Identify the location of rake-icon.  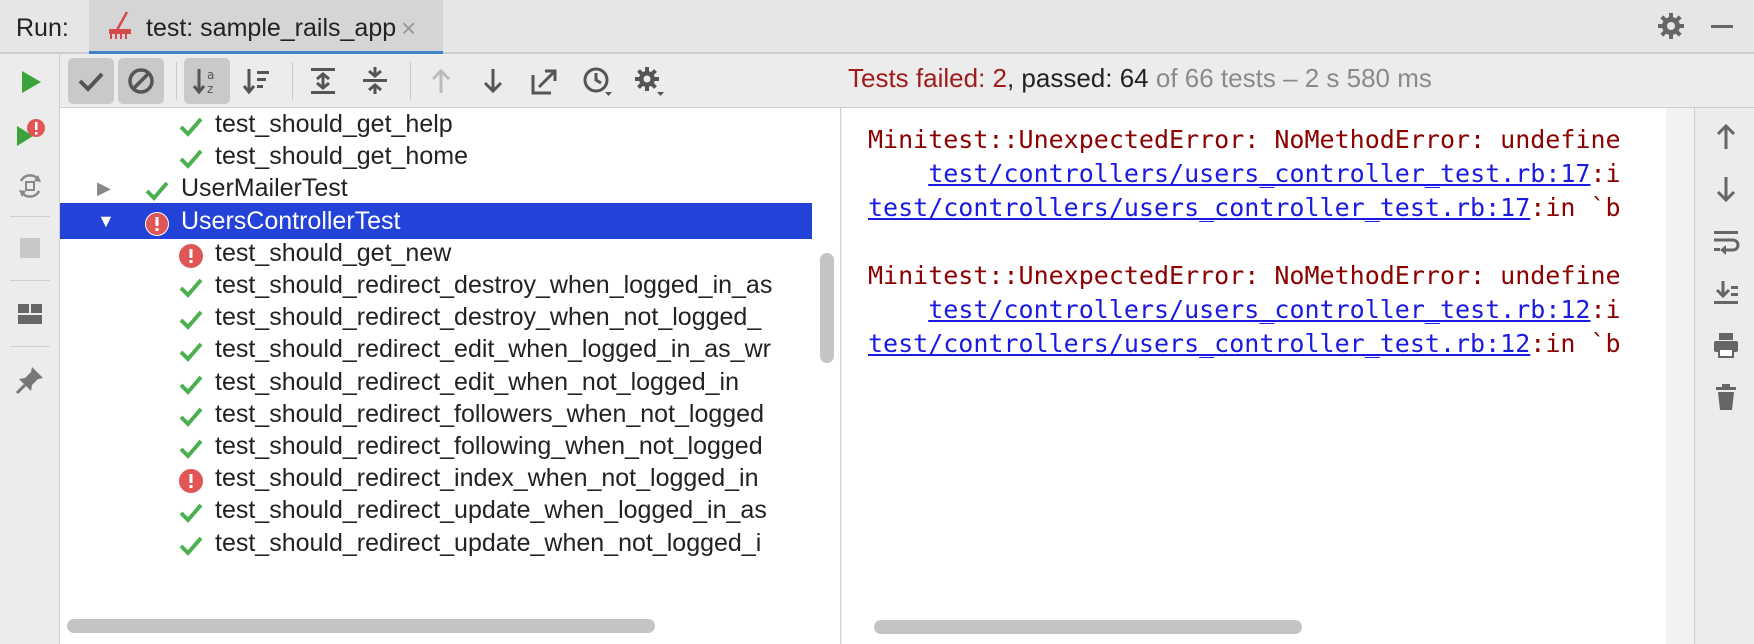
(122, 27).